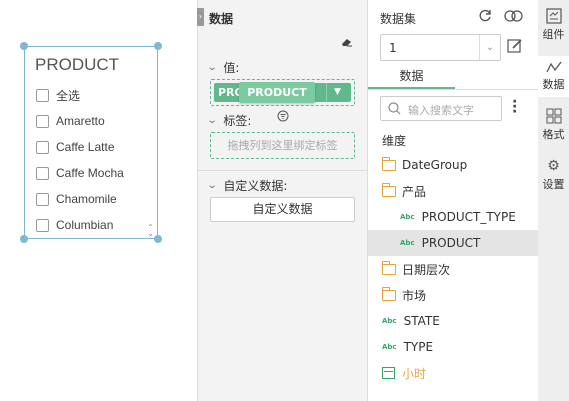 Image resolution: width=569 pixels, height=401 pixels. Describe the element at coordinates (283, 116) in the screenshot. I see `filter-icon` at that location.